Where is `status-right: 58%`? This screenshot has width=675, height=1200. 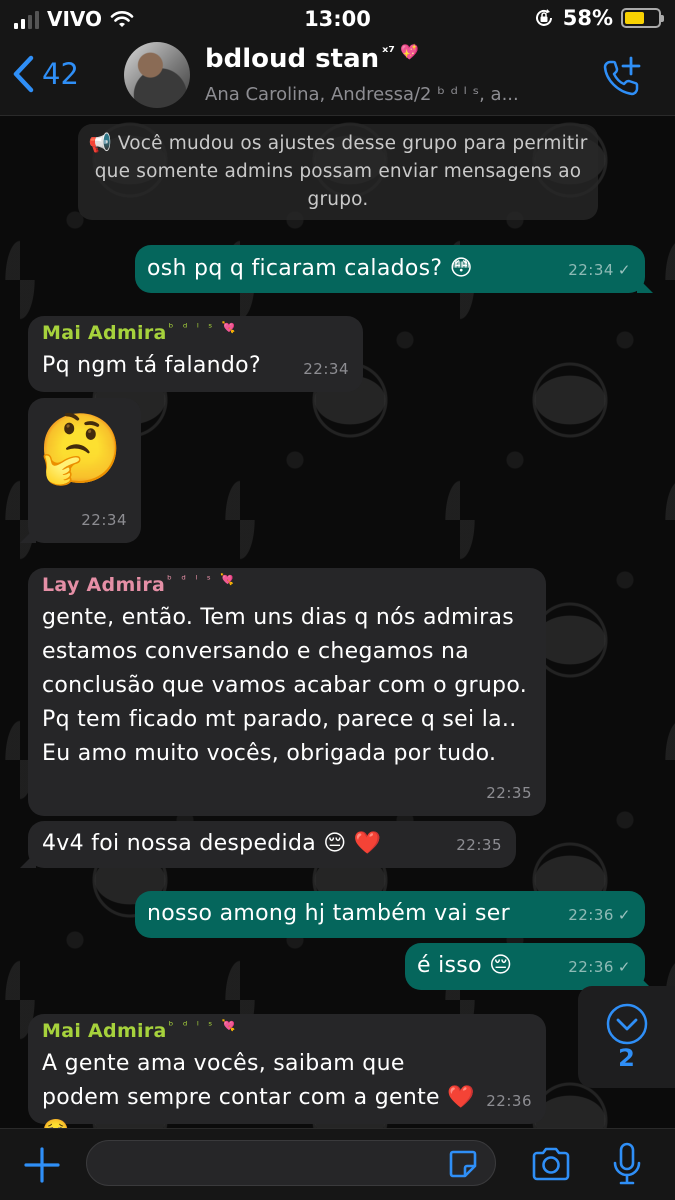
status-right: 58% is located at coordinates (598, 18).